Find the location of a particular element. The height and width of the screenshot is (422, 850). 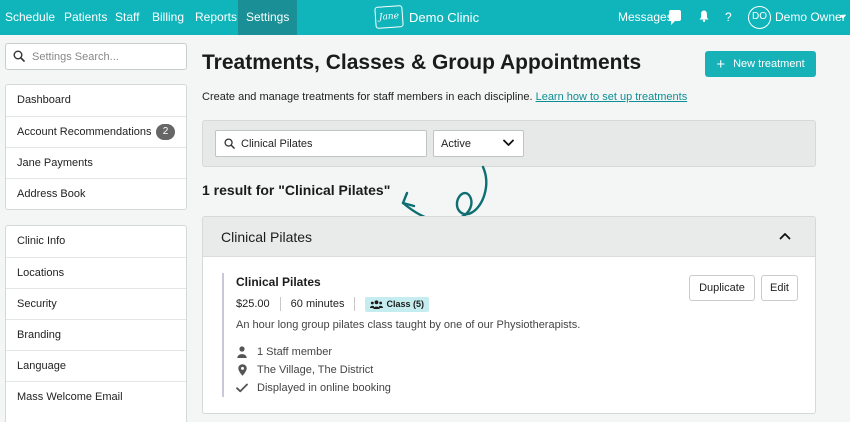

treatment-name: Clinical Pilates is located at coordinates (278, 282).